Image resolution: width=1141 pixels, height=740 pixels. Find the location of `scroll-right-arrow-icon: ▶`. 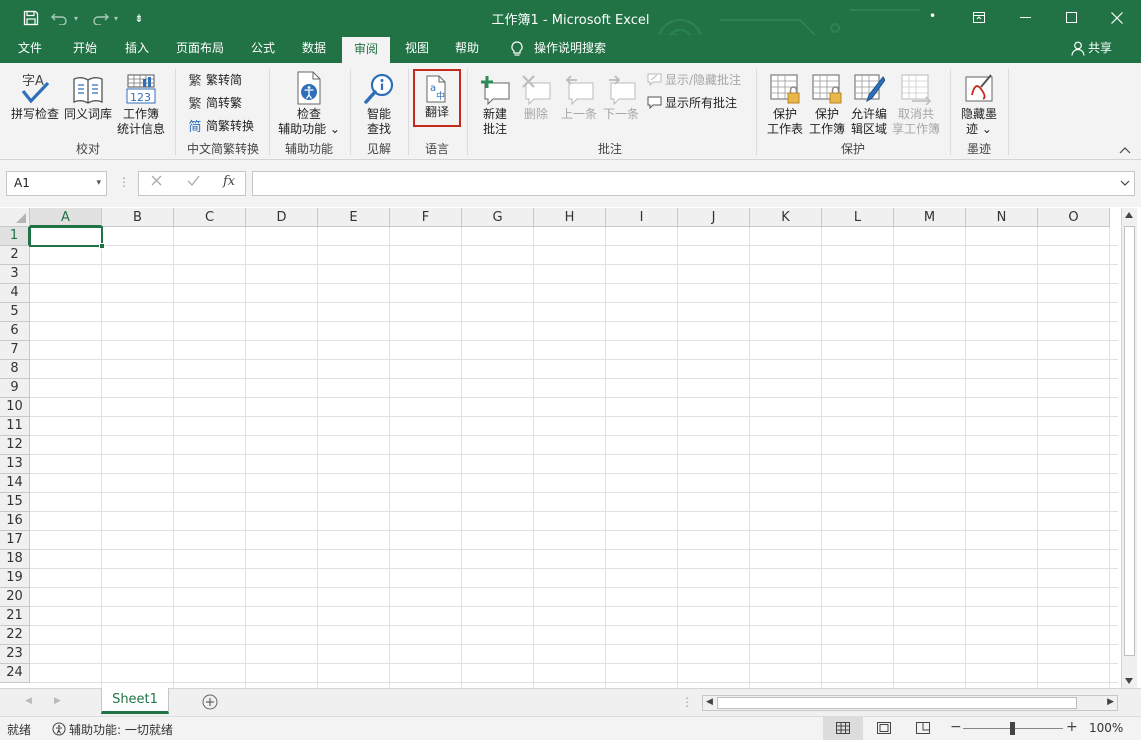

scroll-right-arrow-icon: ▶ is located at coordinates (1110, 702).